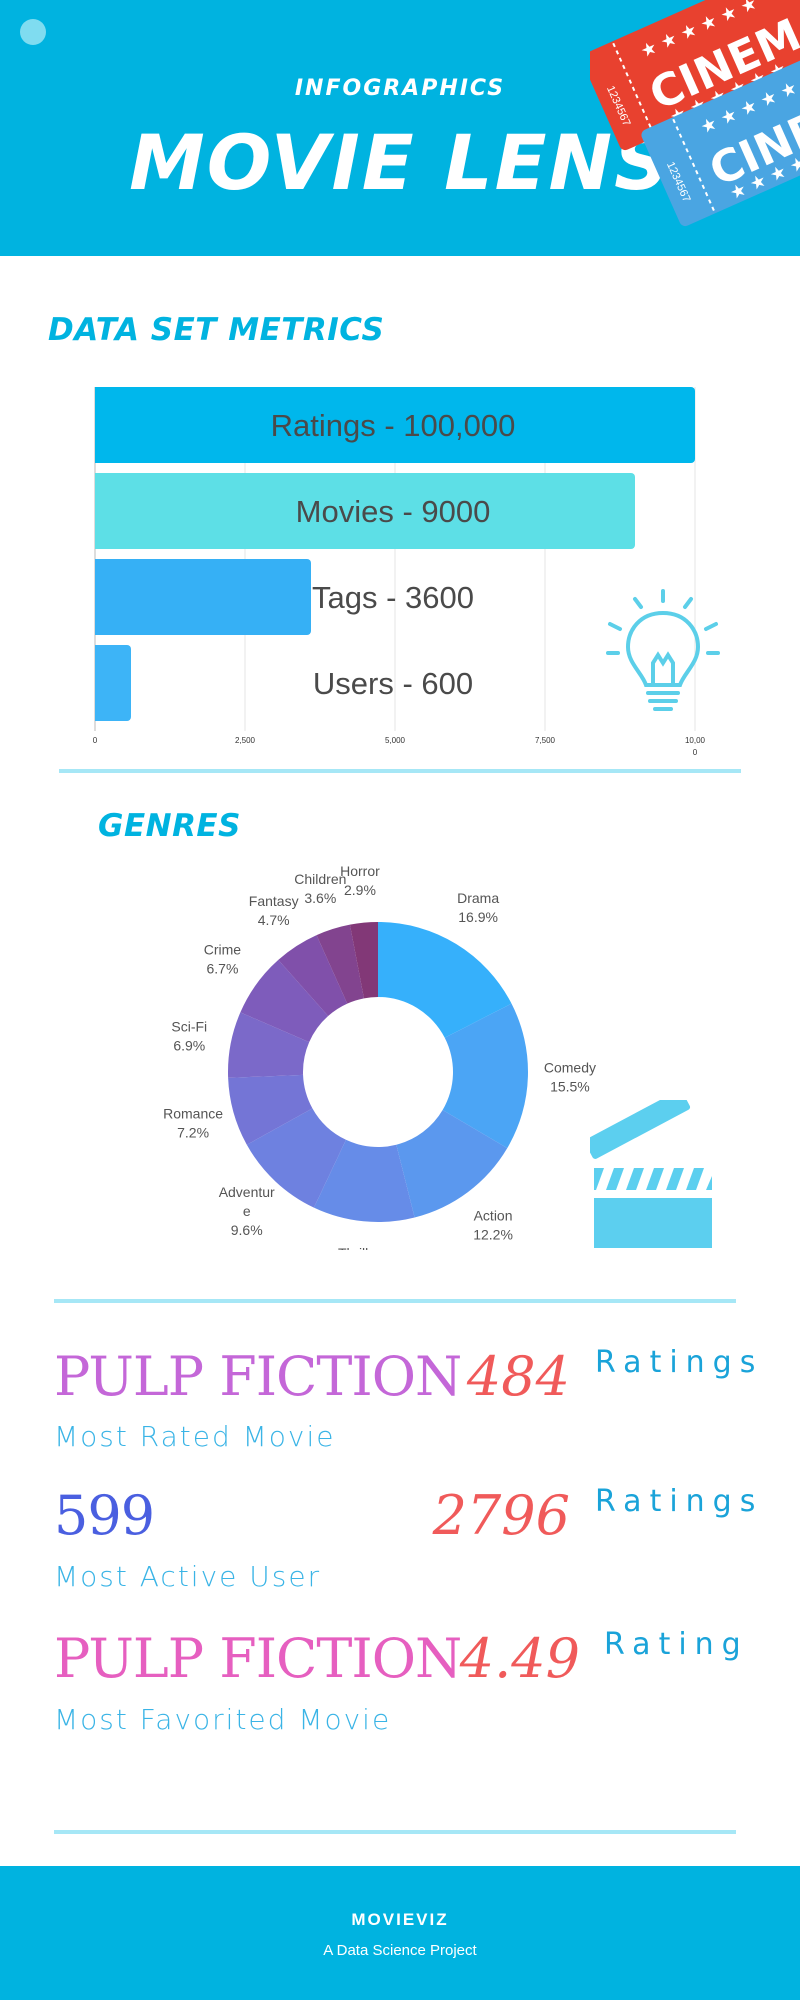 The width and height of the screenshot is (800, 2000). What do you see at coordinates (95, 740) in the screenshot?
I see `x-tick-label: 0` at bounding box center [95, 740].